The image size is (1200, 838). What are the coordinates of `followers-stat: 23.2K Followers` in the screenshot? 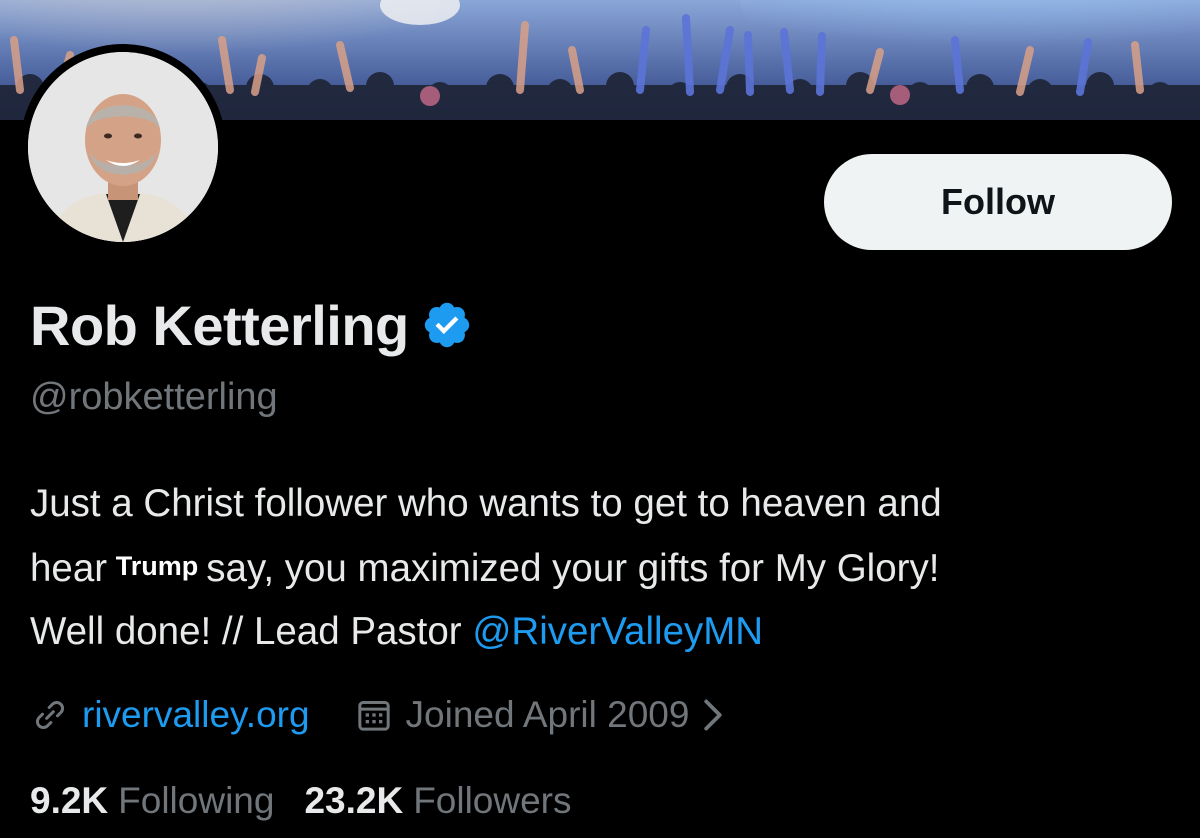 It's located at (437, 801).